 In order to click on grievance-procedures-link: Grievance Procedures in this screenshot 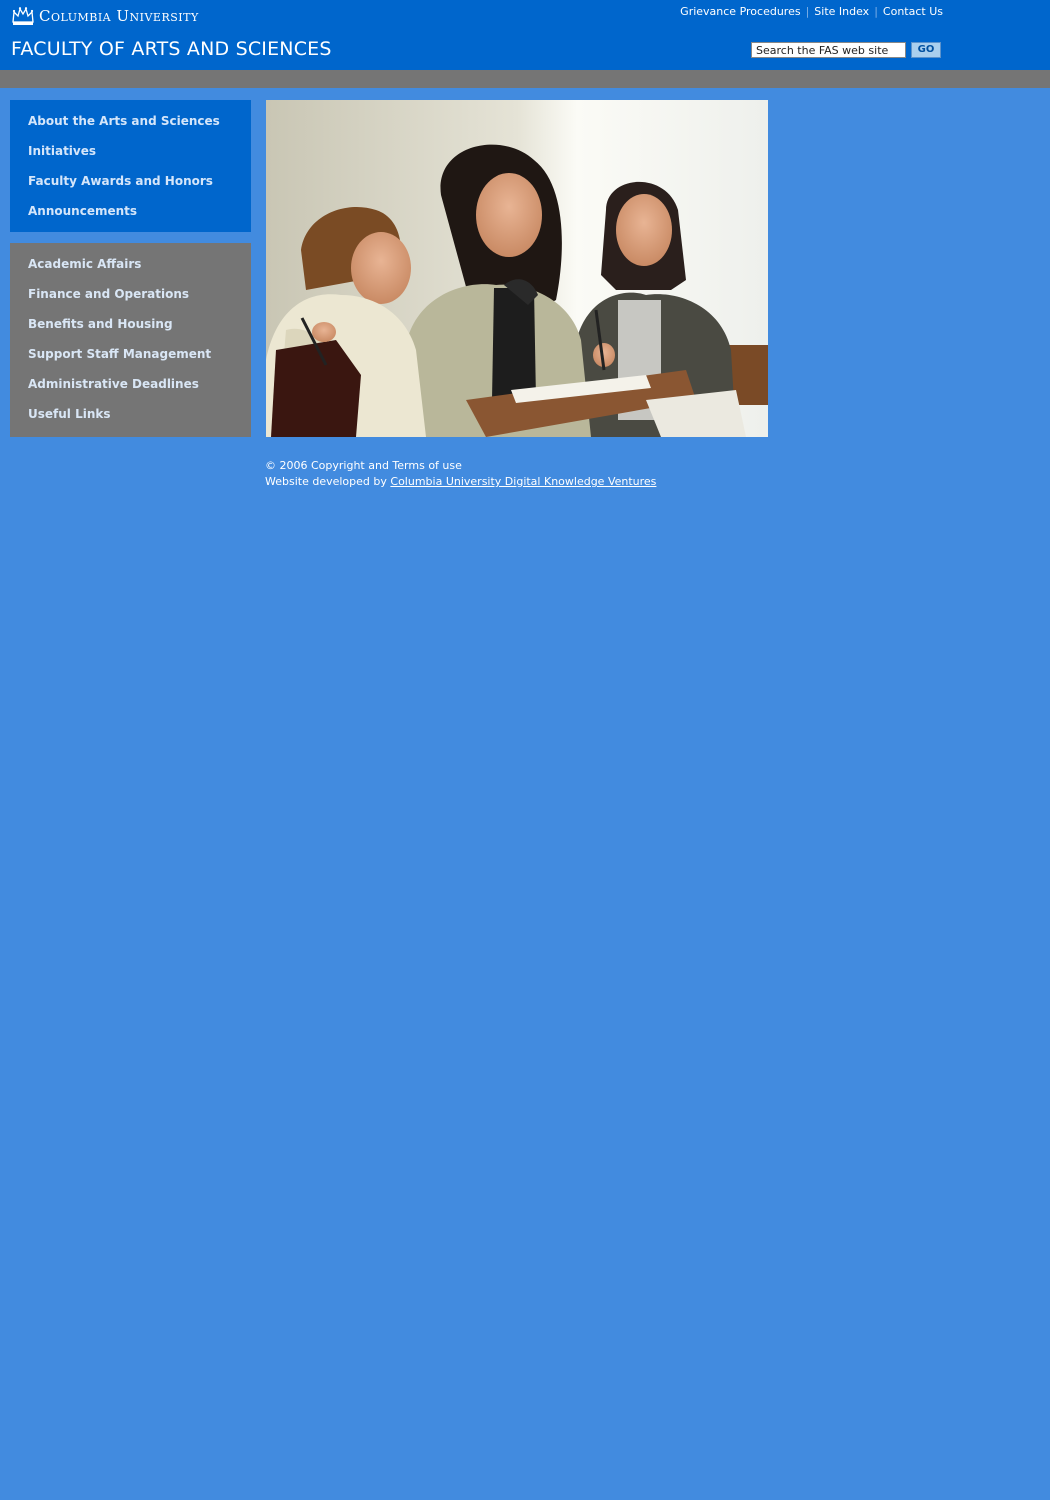, I will do `click(740, 11)`.